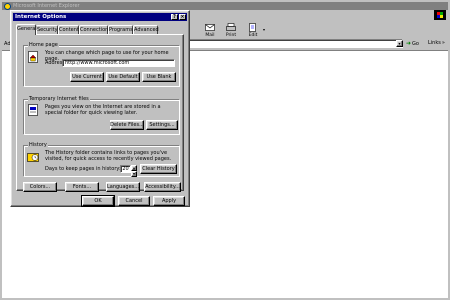 The width and height of the screenshot is (450, 300). Describe the element at coordinates (174, 17) in the screenshot. I see `help-button: ?` at that location.